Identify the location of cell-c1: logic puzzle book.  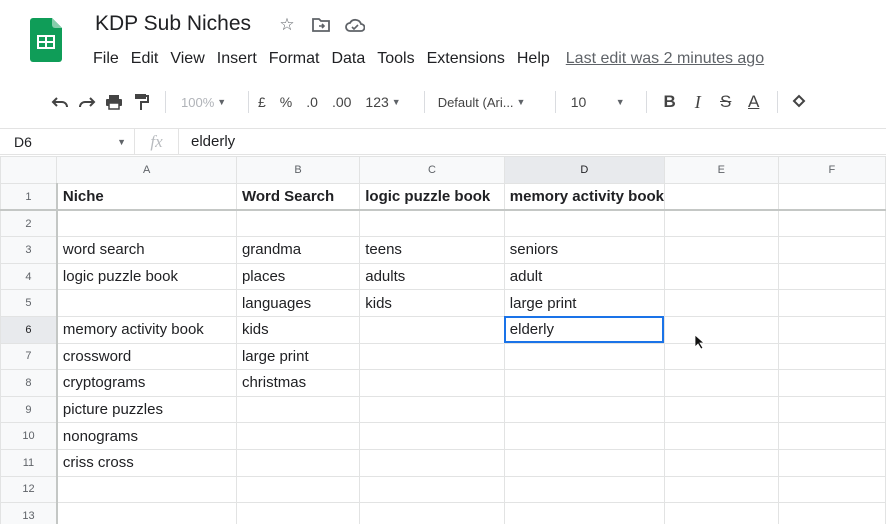
(432, 197).